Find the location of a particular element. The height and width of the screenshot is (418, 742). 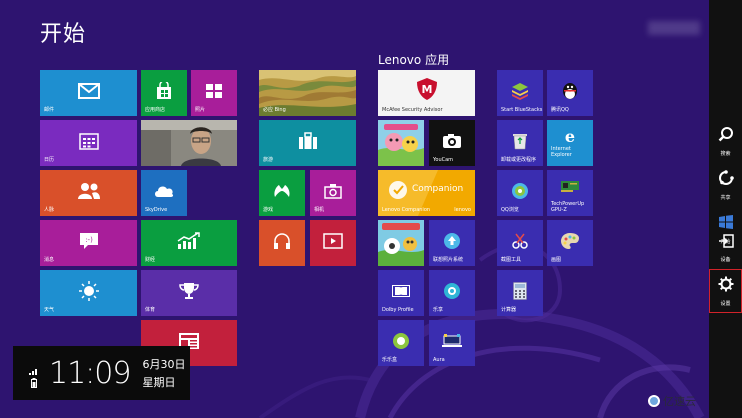

charm-label: 共享 is located at coordinates (725, 197).